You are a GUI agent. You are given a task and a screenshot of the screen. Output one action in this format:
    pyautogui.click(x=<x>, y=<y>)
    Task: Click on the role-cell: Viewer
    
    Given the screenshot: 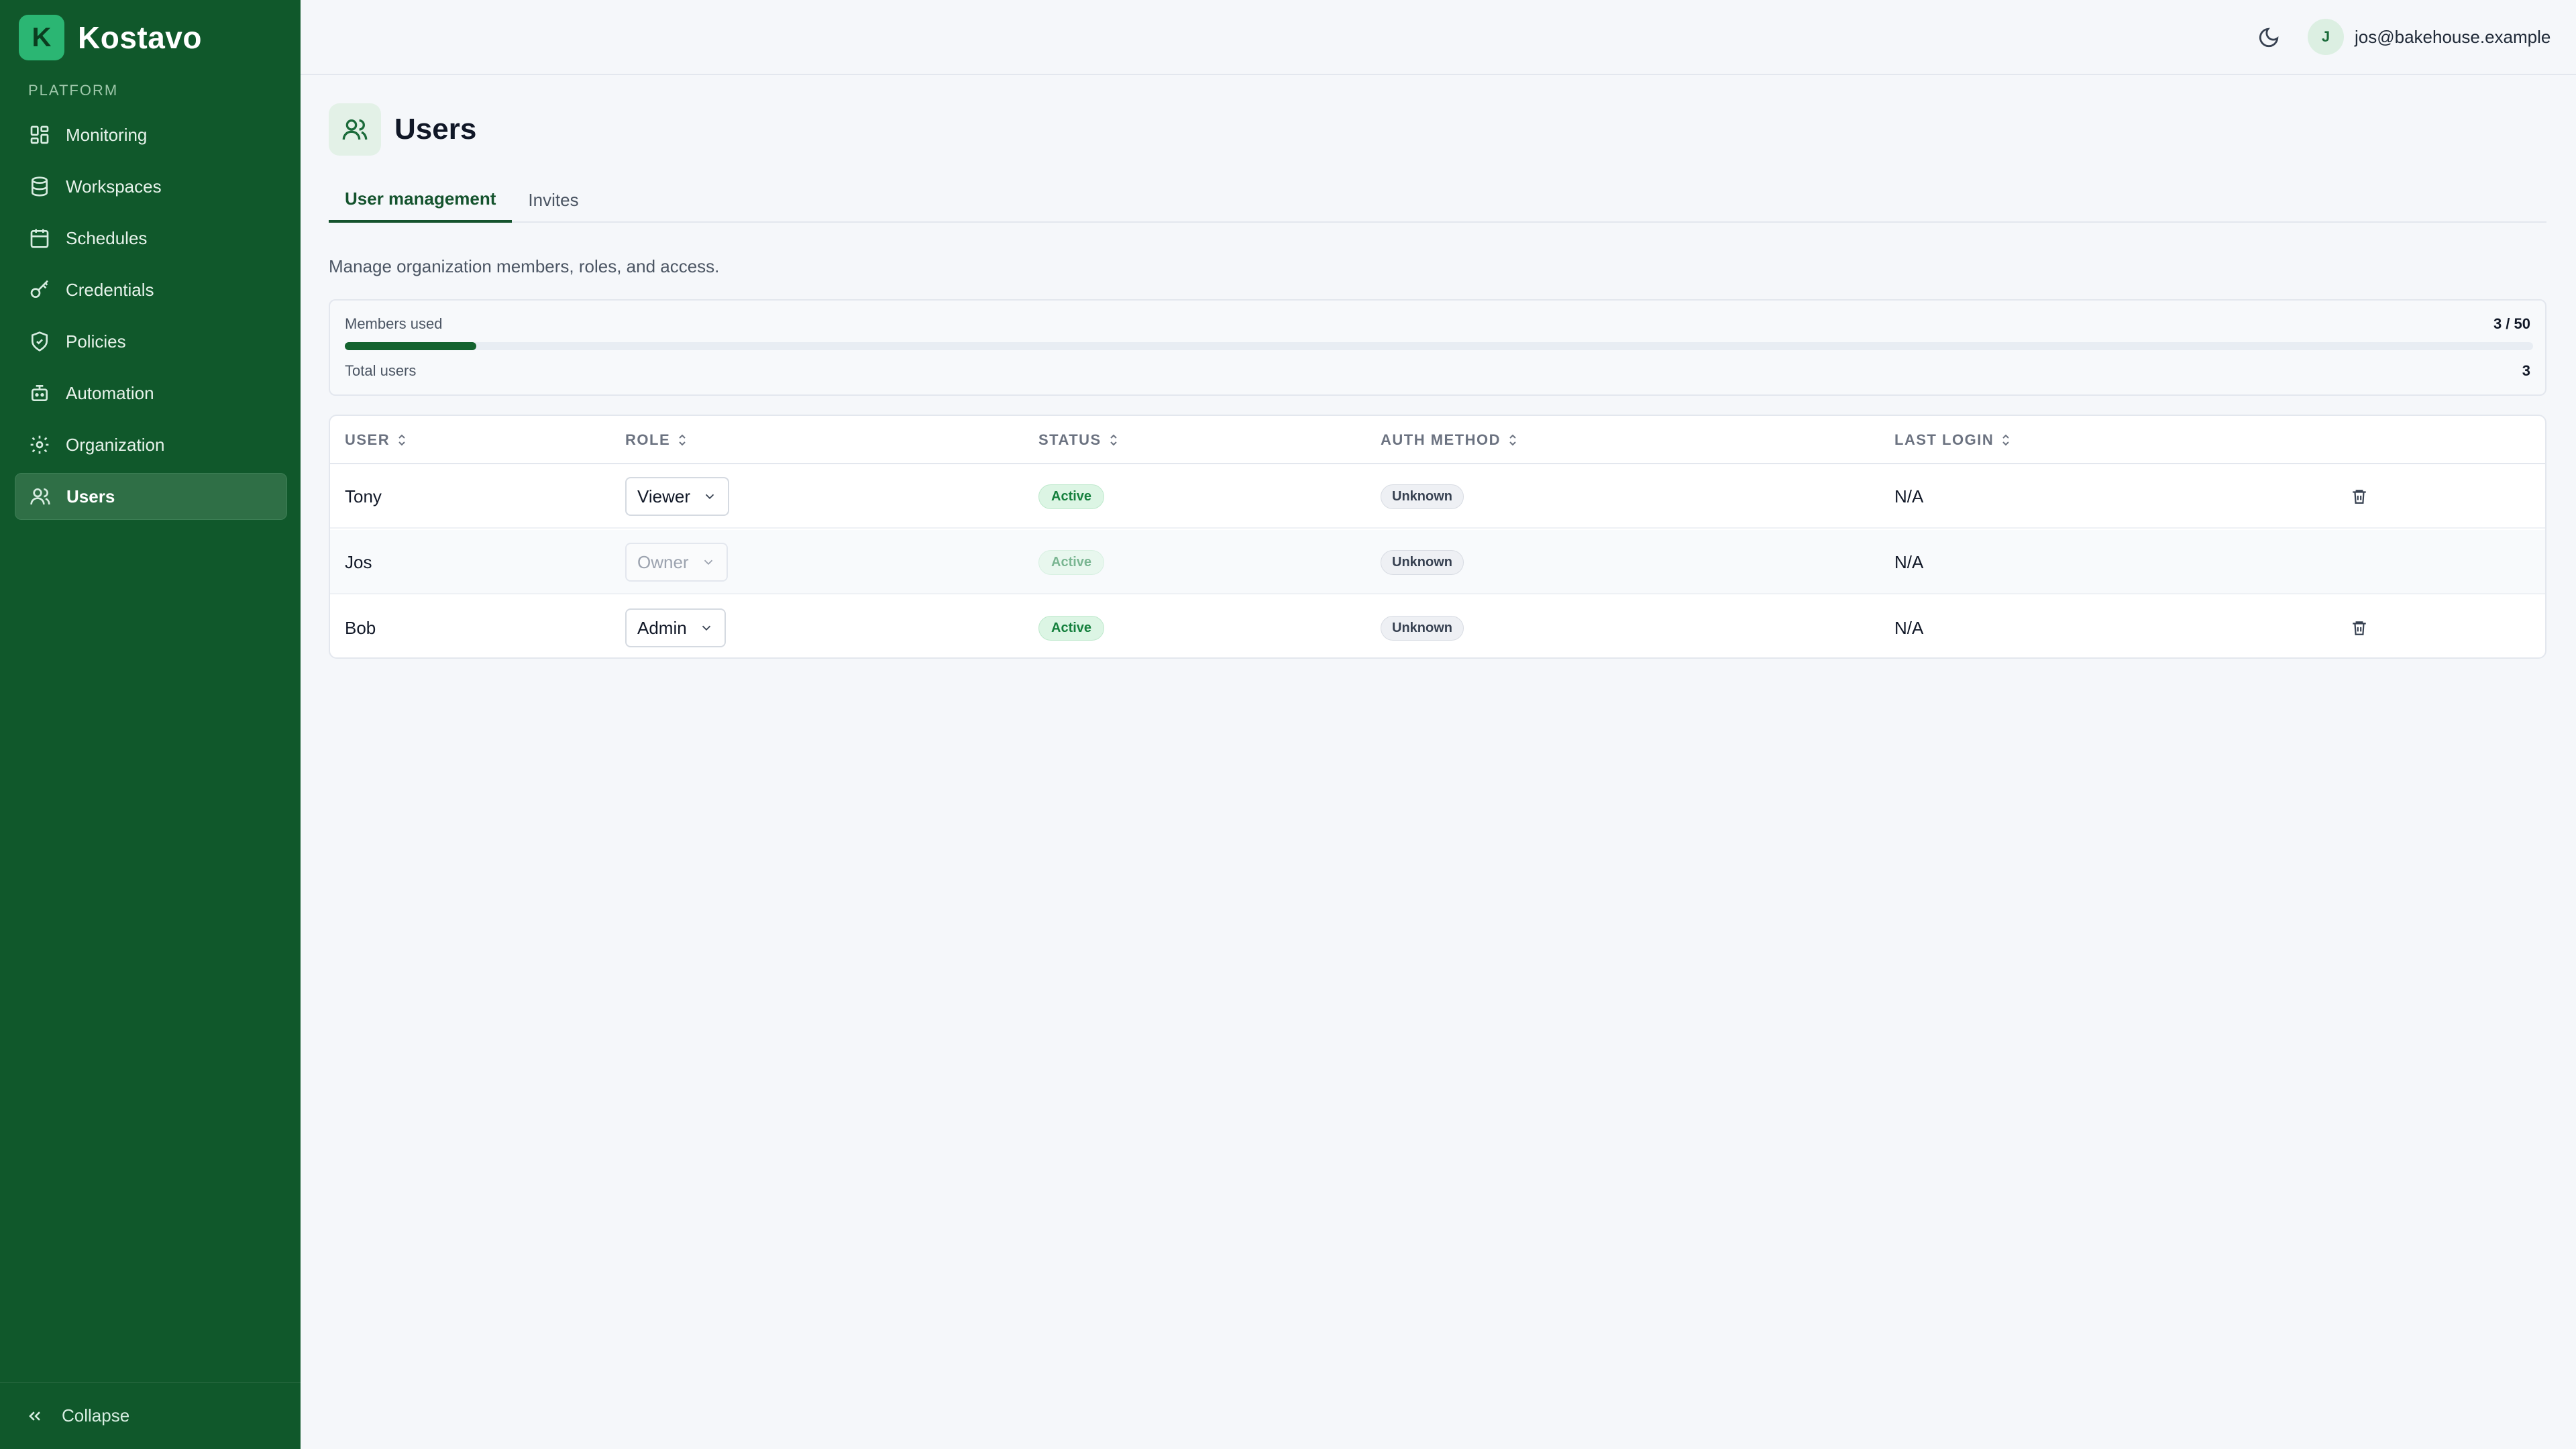 What is the action you would take?
    pyautogui.click(x=677, y=496)
    